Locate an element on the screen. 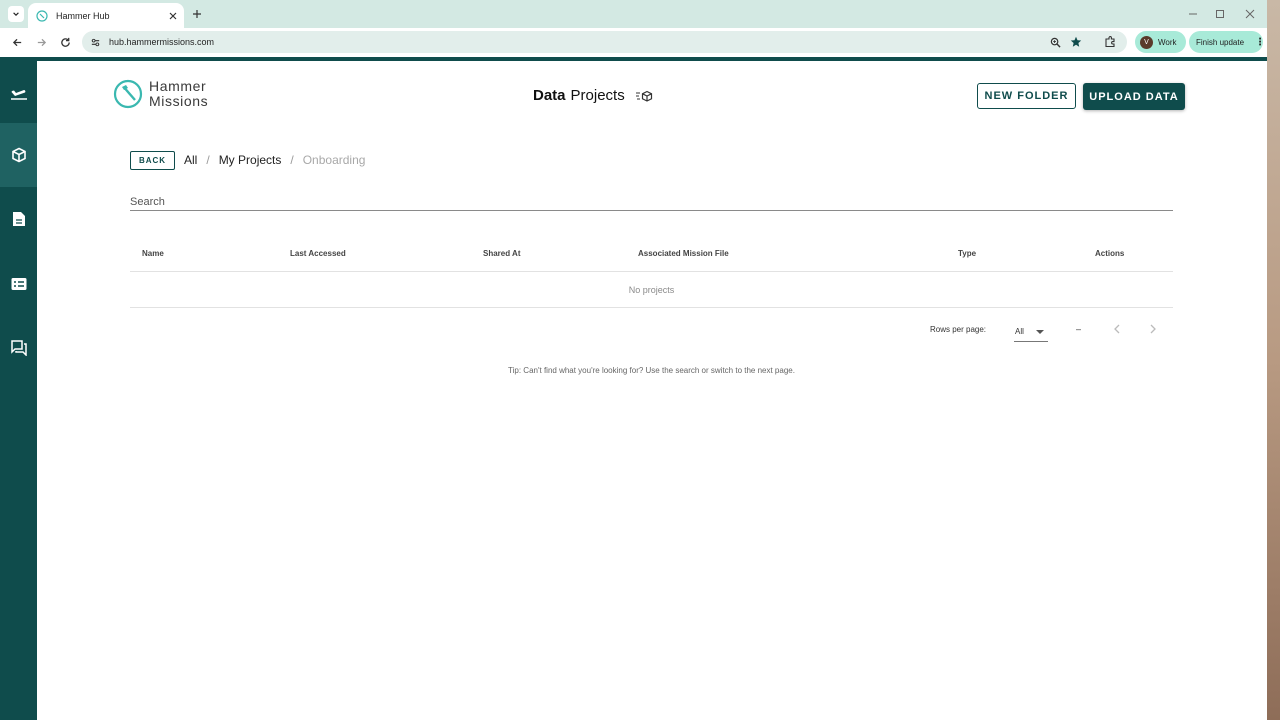  column-header-name: Name is located at coordinates (153, 253).